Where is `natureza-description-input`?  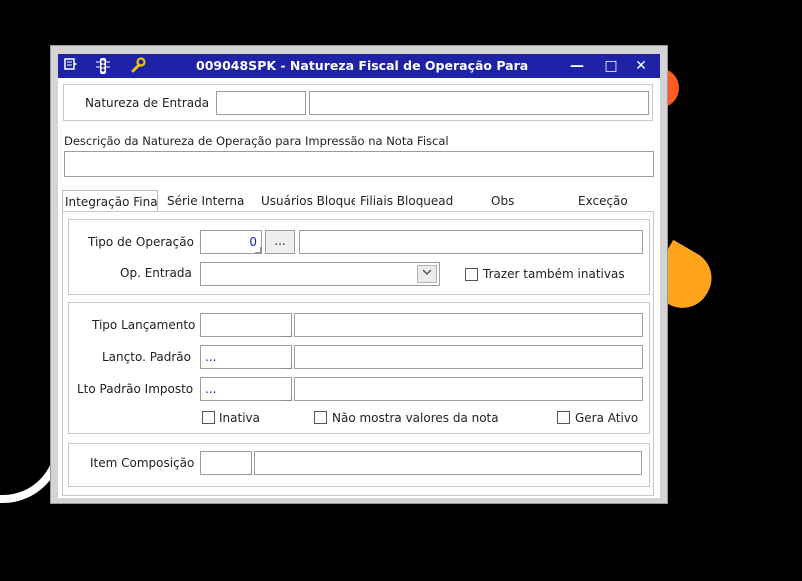
natureza-description-input is located at coordinates (479, 103).